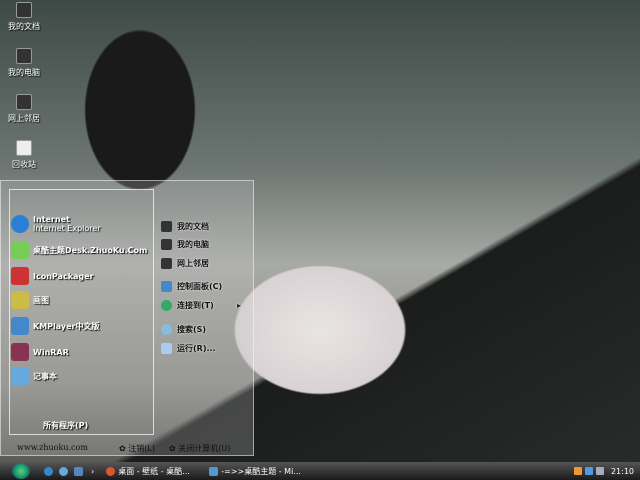 The width and height of the screenshot is (640, 480). I want to click on item-title: 桌酷主题Desk.ZhuoKu.Com, so click(90, 250).